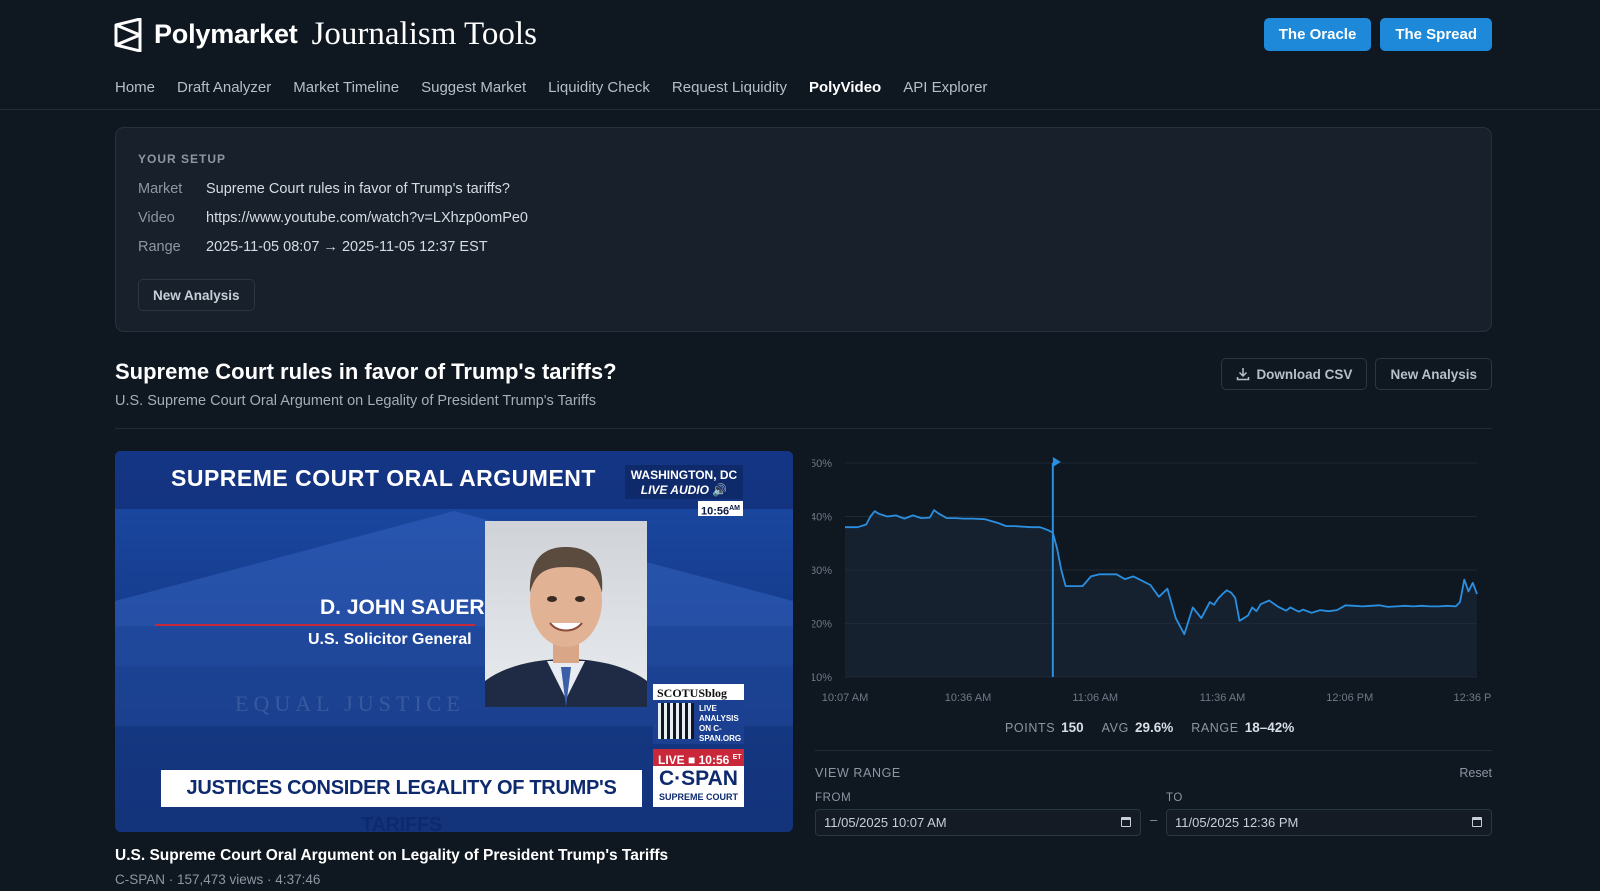 The image size is (1600, 891). Describe the element at coordinates (674, 490) in the screenshot. I see `live-audio-label: LIVE AUDIO` at that location.